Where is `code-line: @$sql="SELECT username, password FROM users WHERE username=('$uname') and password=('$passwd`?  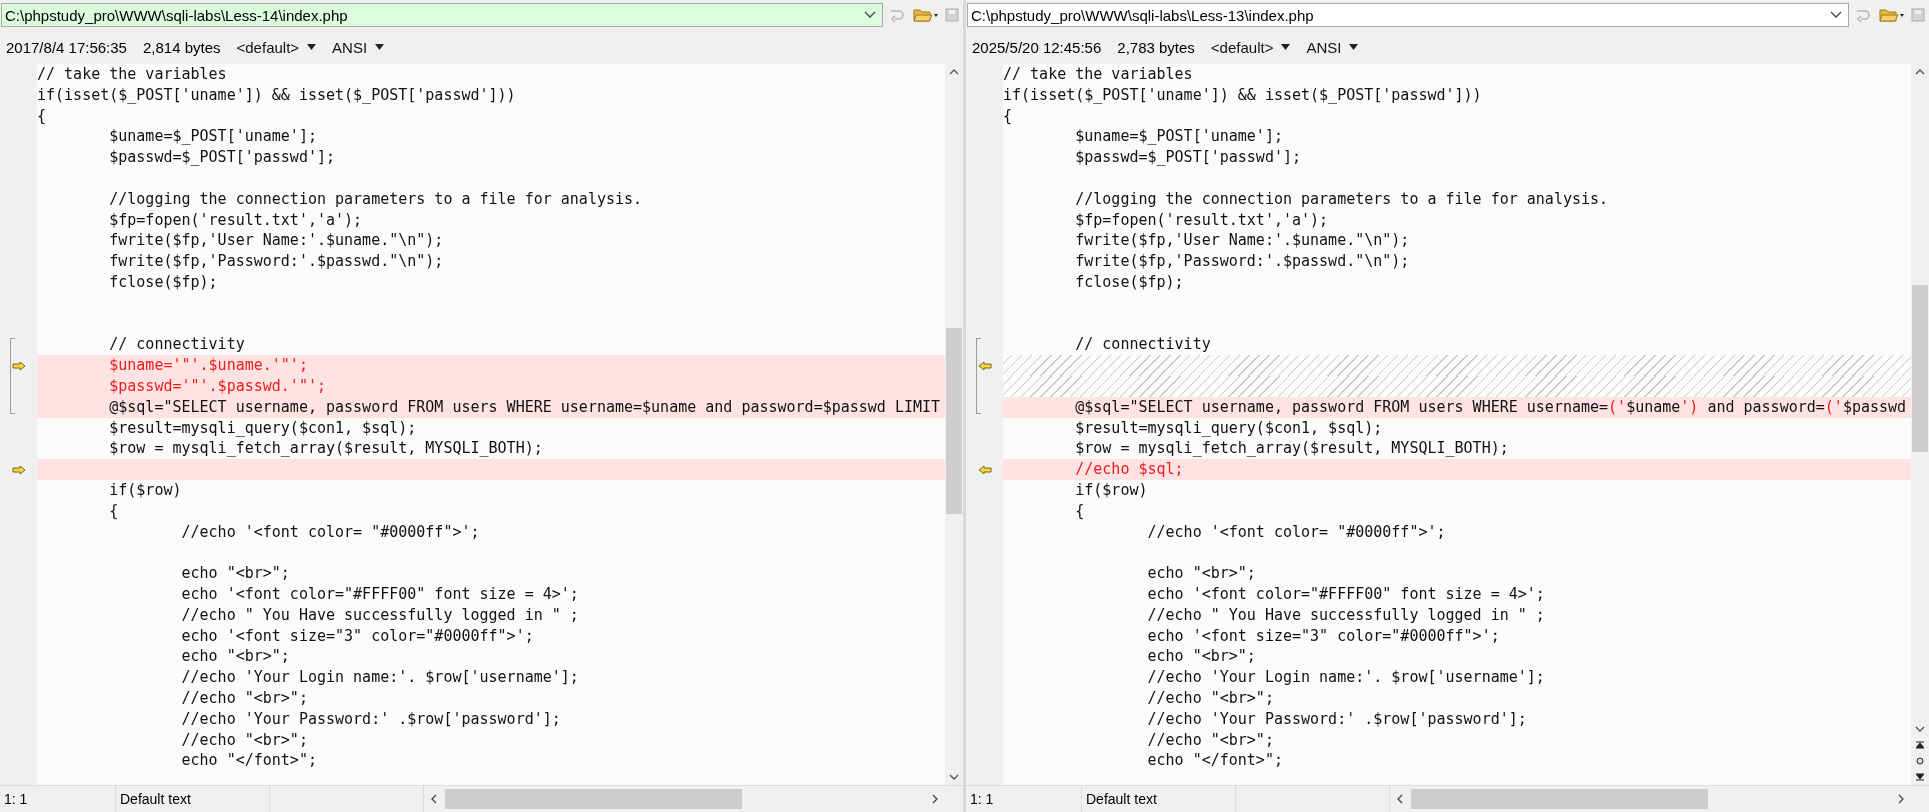
code-line: @$sql="SELECT username, password FROM users WHERE username=('$uname') and password=('$passwd is located at coordinates (1490, 406).